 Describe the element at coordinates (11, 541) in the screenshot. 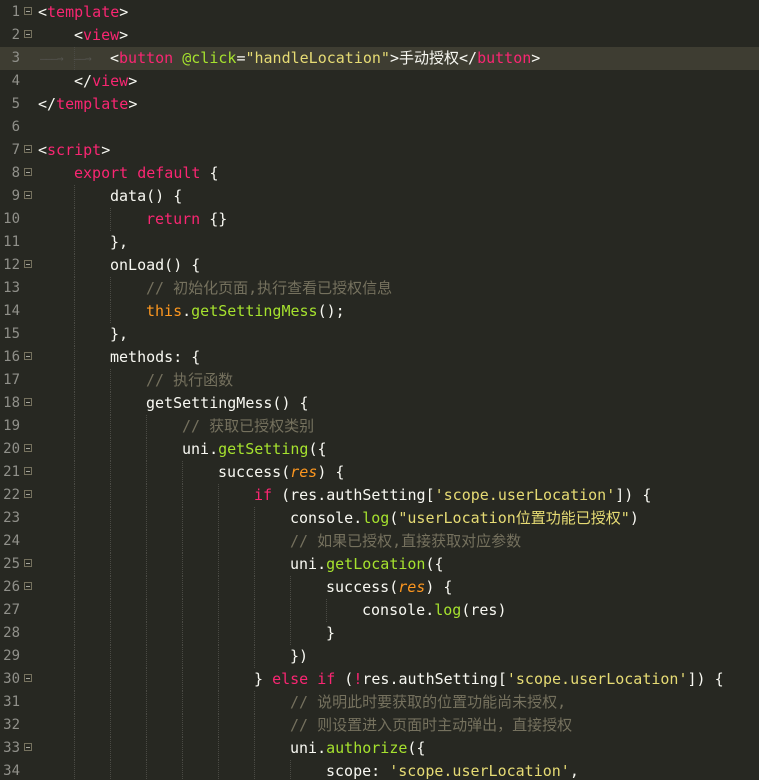

I see `line-number: 24` at that location.